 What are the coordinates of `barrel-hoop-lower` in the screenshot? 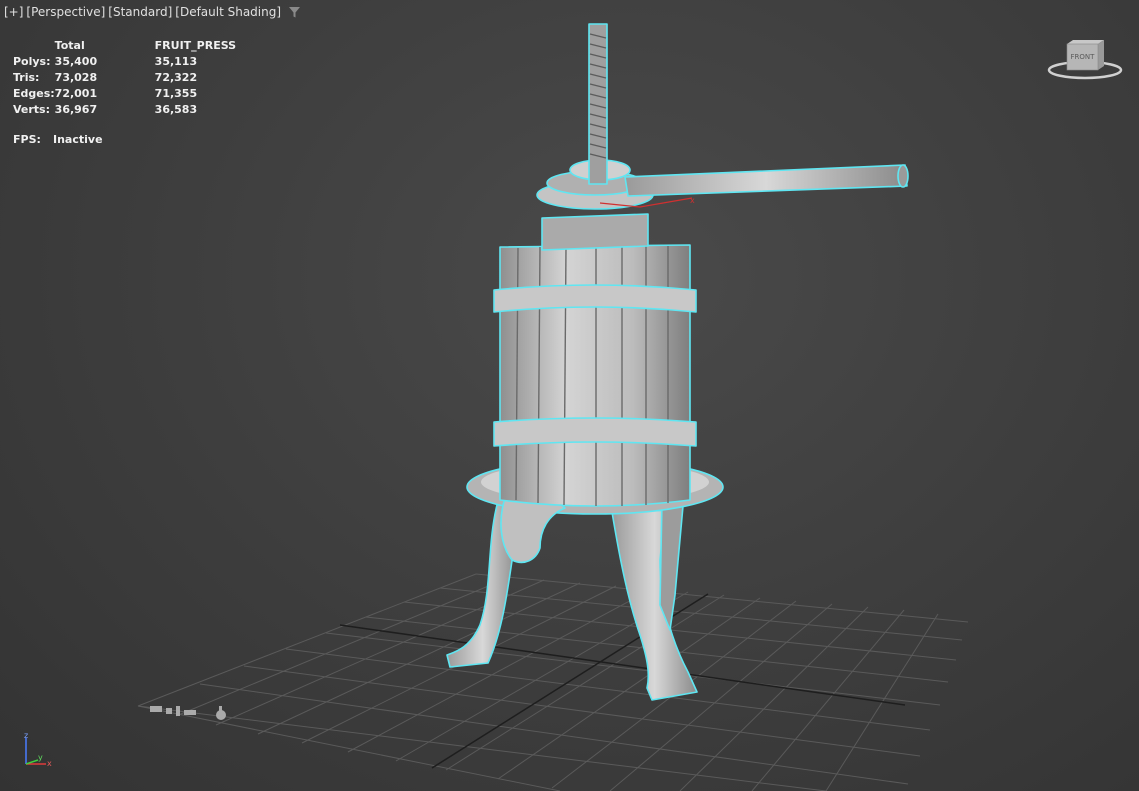 It's located at (595, 432).